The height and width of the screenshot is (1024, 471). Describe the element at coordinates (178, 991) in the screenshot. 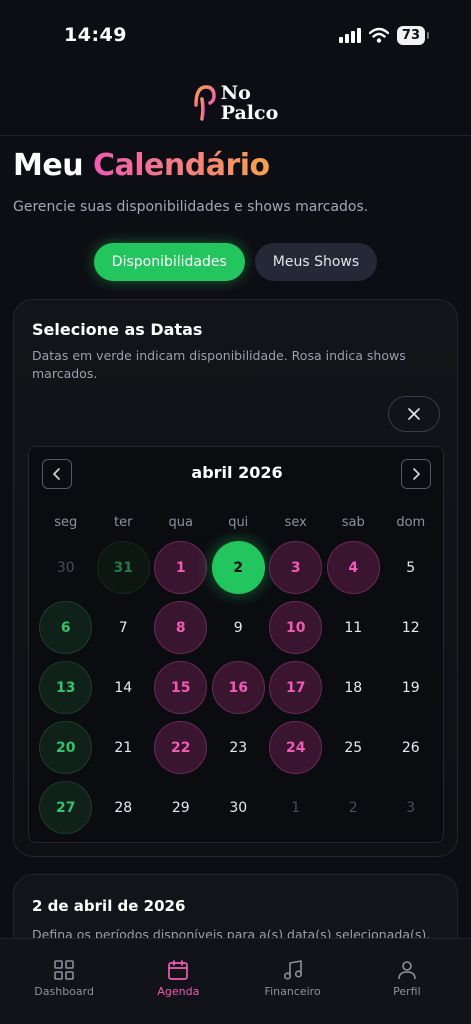

I see `nav-label: Agenda` at that location.